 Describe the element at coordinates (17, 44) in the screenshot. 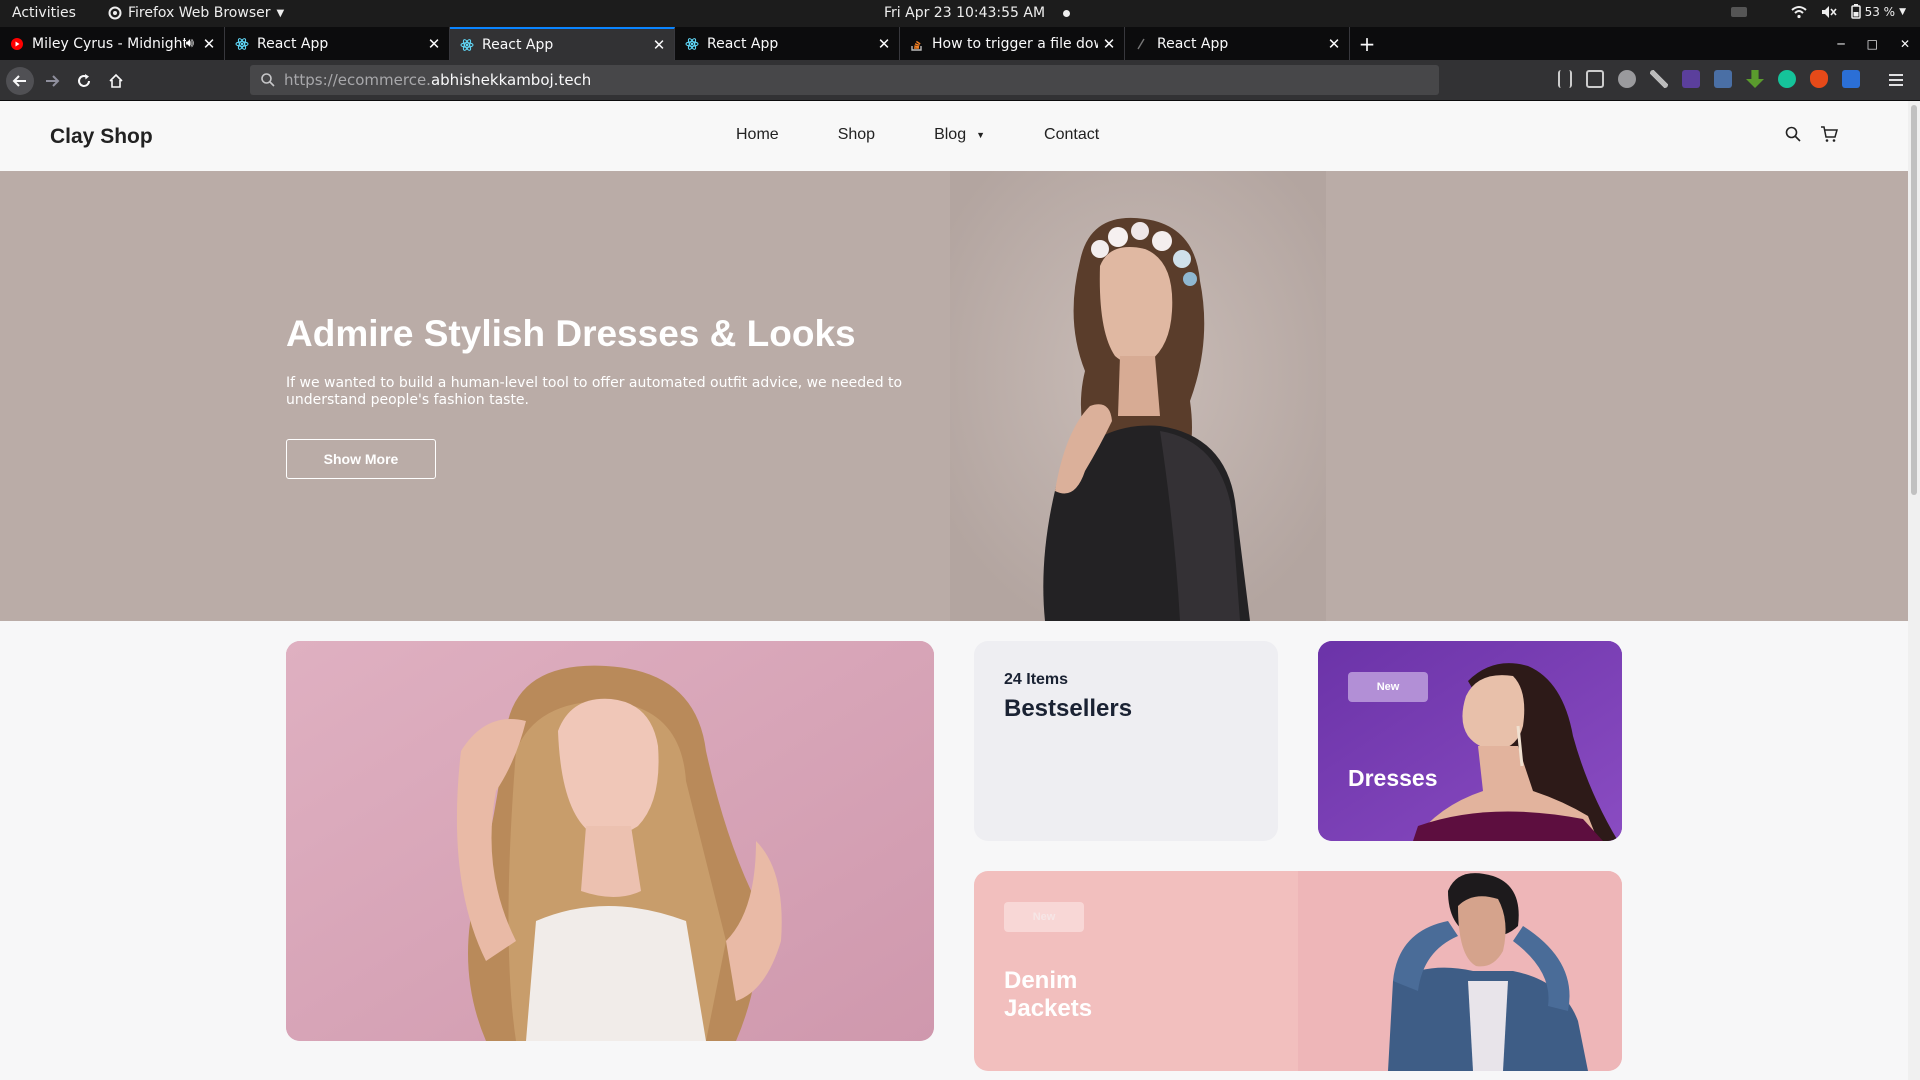

I see `youtube-icon` at that location.